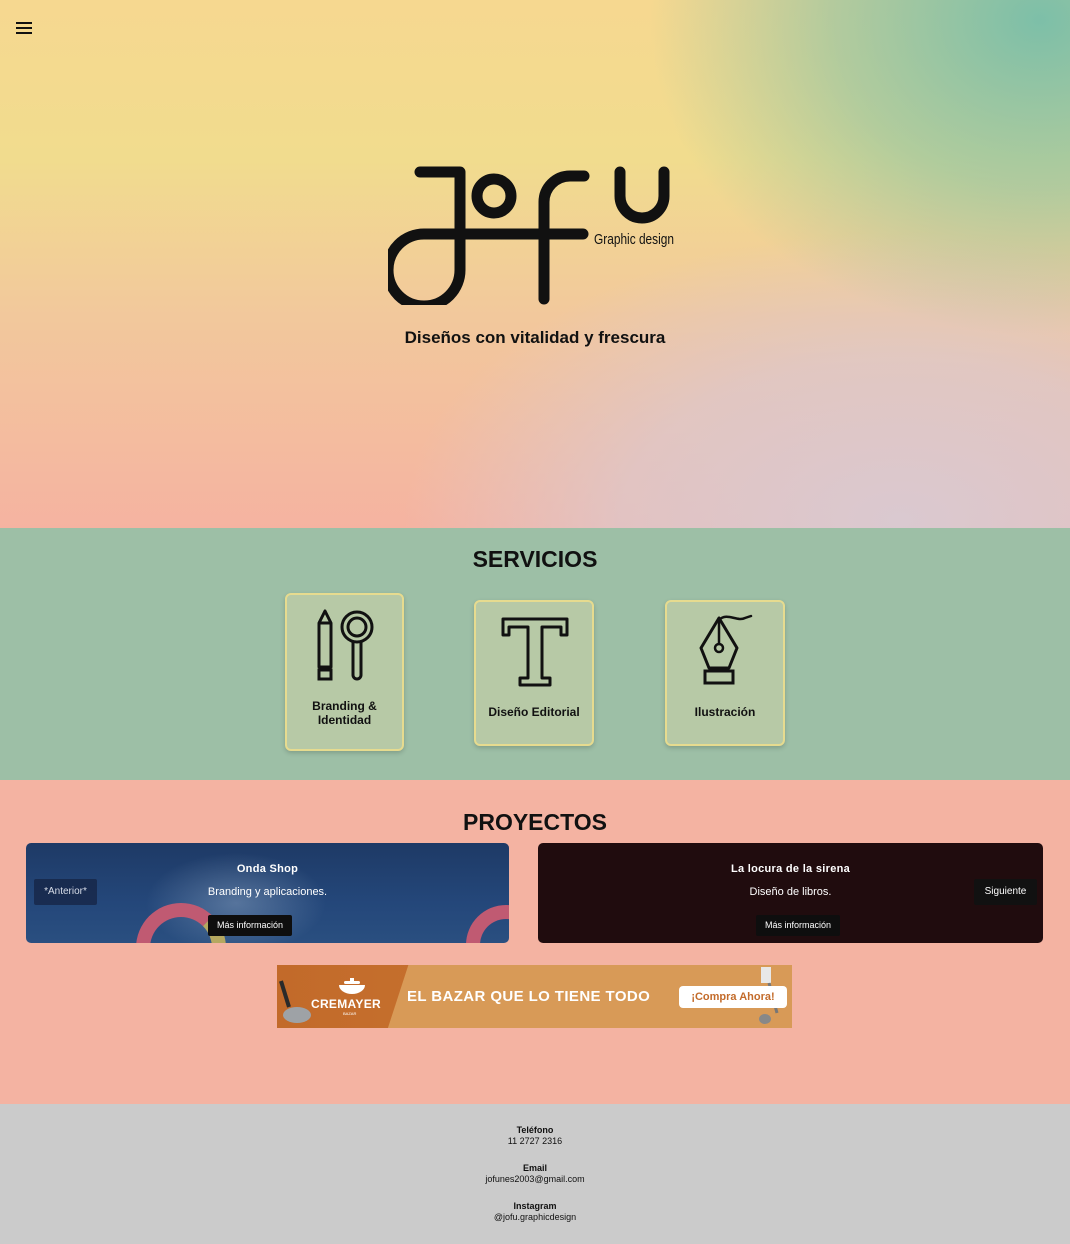 The width and height of the screenshot is (1070, 1244). What do you see at coordinates (344, 706) in the screenshot?
I see `service-label-line1: Branding &` at bounding box center [344, 706].